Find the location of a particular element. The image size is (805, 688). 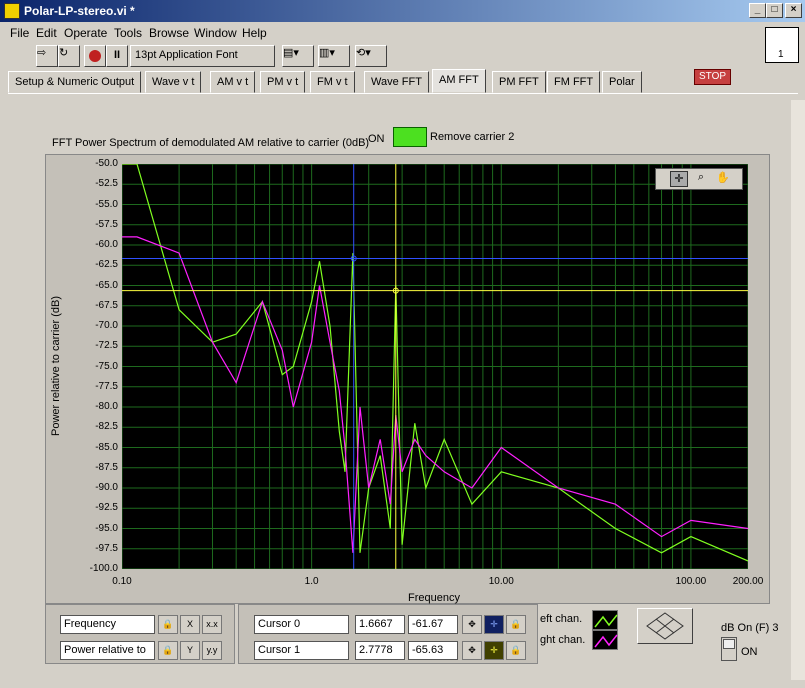

menu-file: File is located at coordinates (19, 33).